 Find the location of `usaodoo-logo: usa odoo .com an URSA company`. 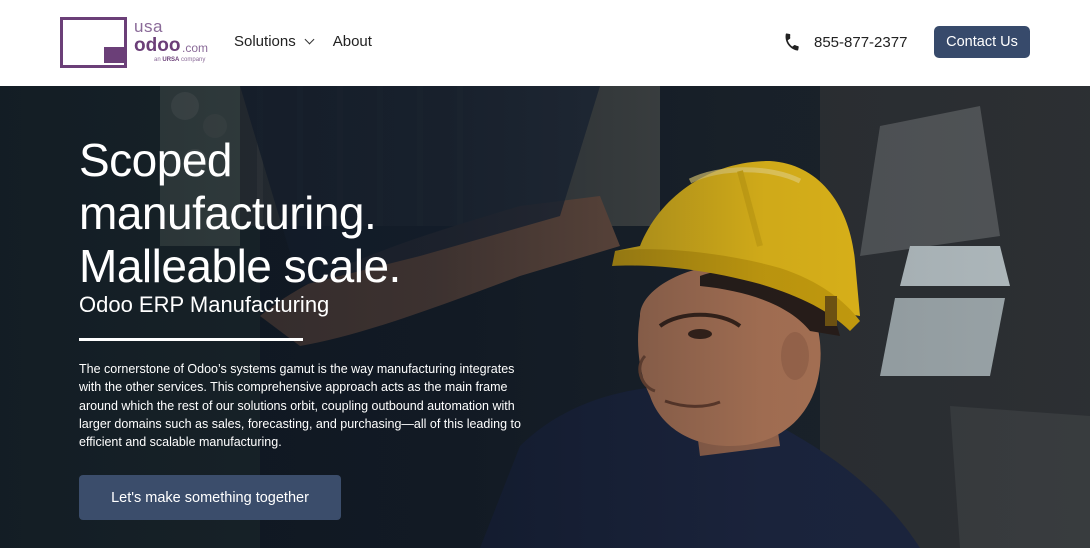

usaodoo-logo: usa odoo .com an URSA company is located at coordinates (135, 43).